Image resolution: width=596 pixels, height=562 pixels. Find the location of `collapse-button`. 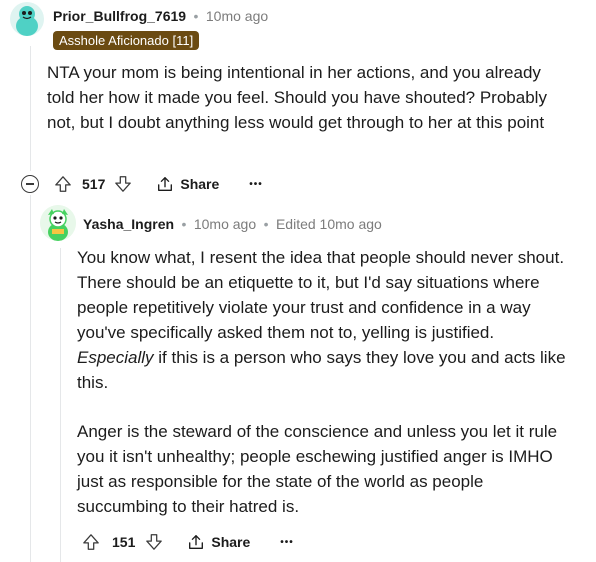

collapse-button is located at coordinates (30, 184).